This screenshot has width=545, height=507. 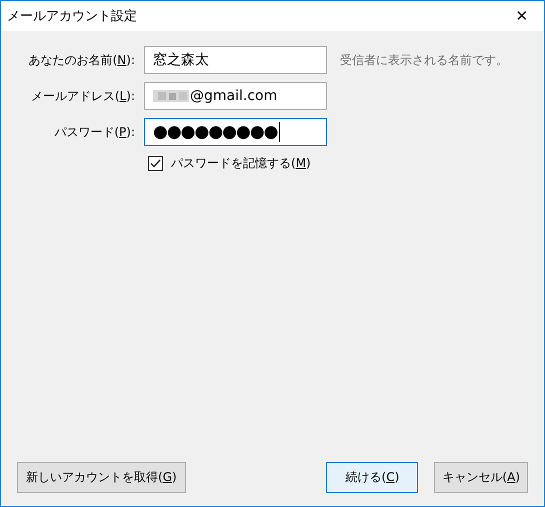 What do you see at coordinates (101, 477) in the screenshot?
I see `dialog-button: 新しいアカウントを取得(G)` at bounding box center [101, 477].